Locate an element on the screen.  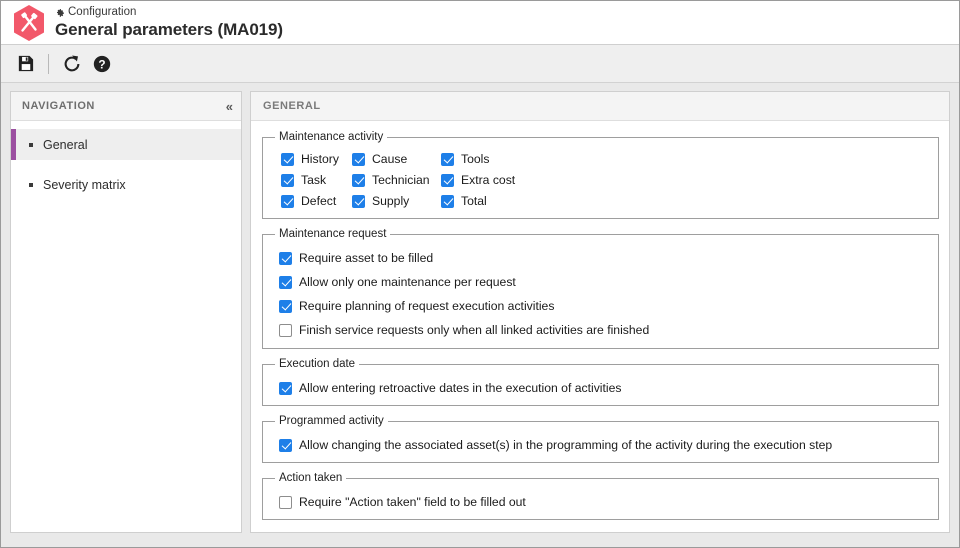
checkbox-row-supply: Supply is located at coordinates (396, 201).